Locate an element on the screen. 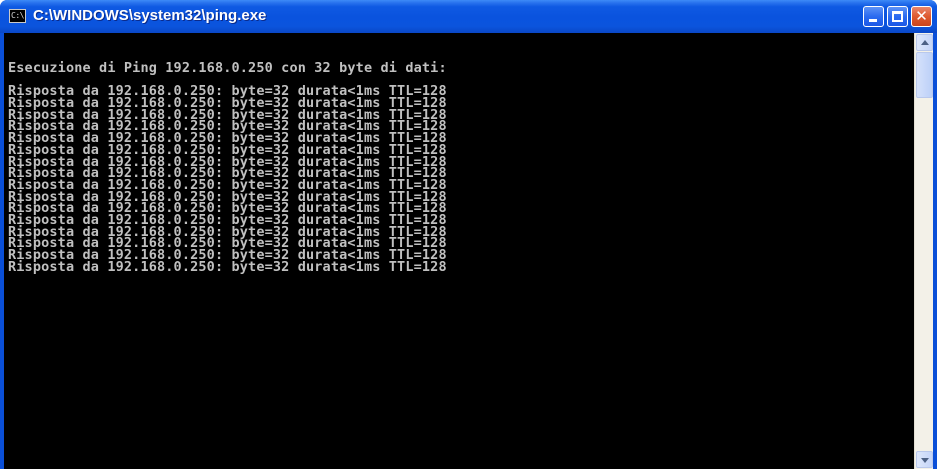  scroll-up-button is located at coordinates (924, 42).